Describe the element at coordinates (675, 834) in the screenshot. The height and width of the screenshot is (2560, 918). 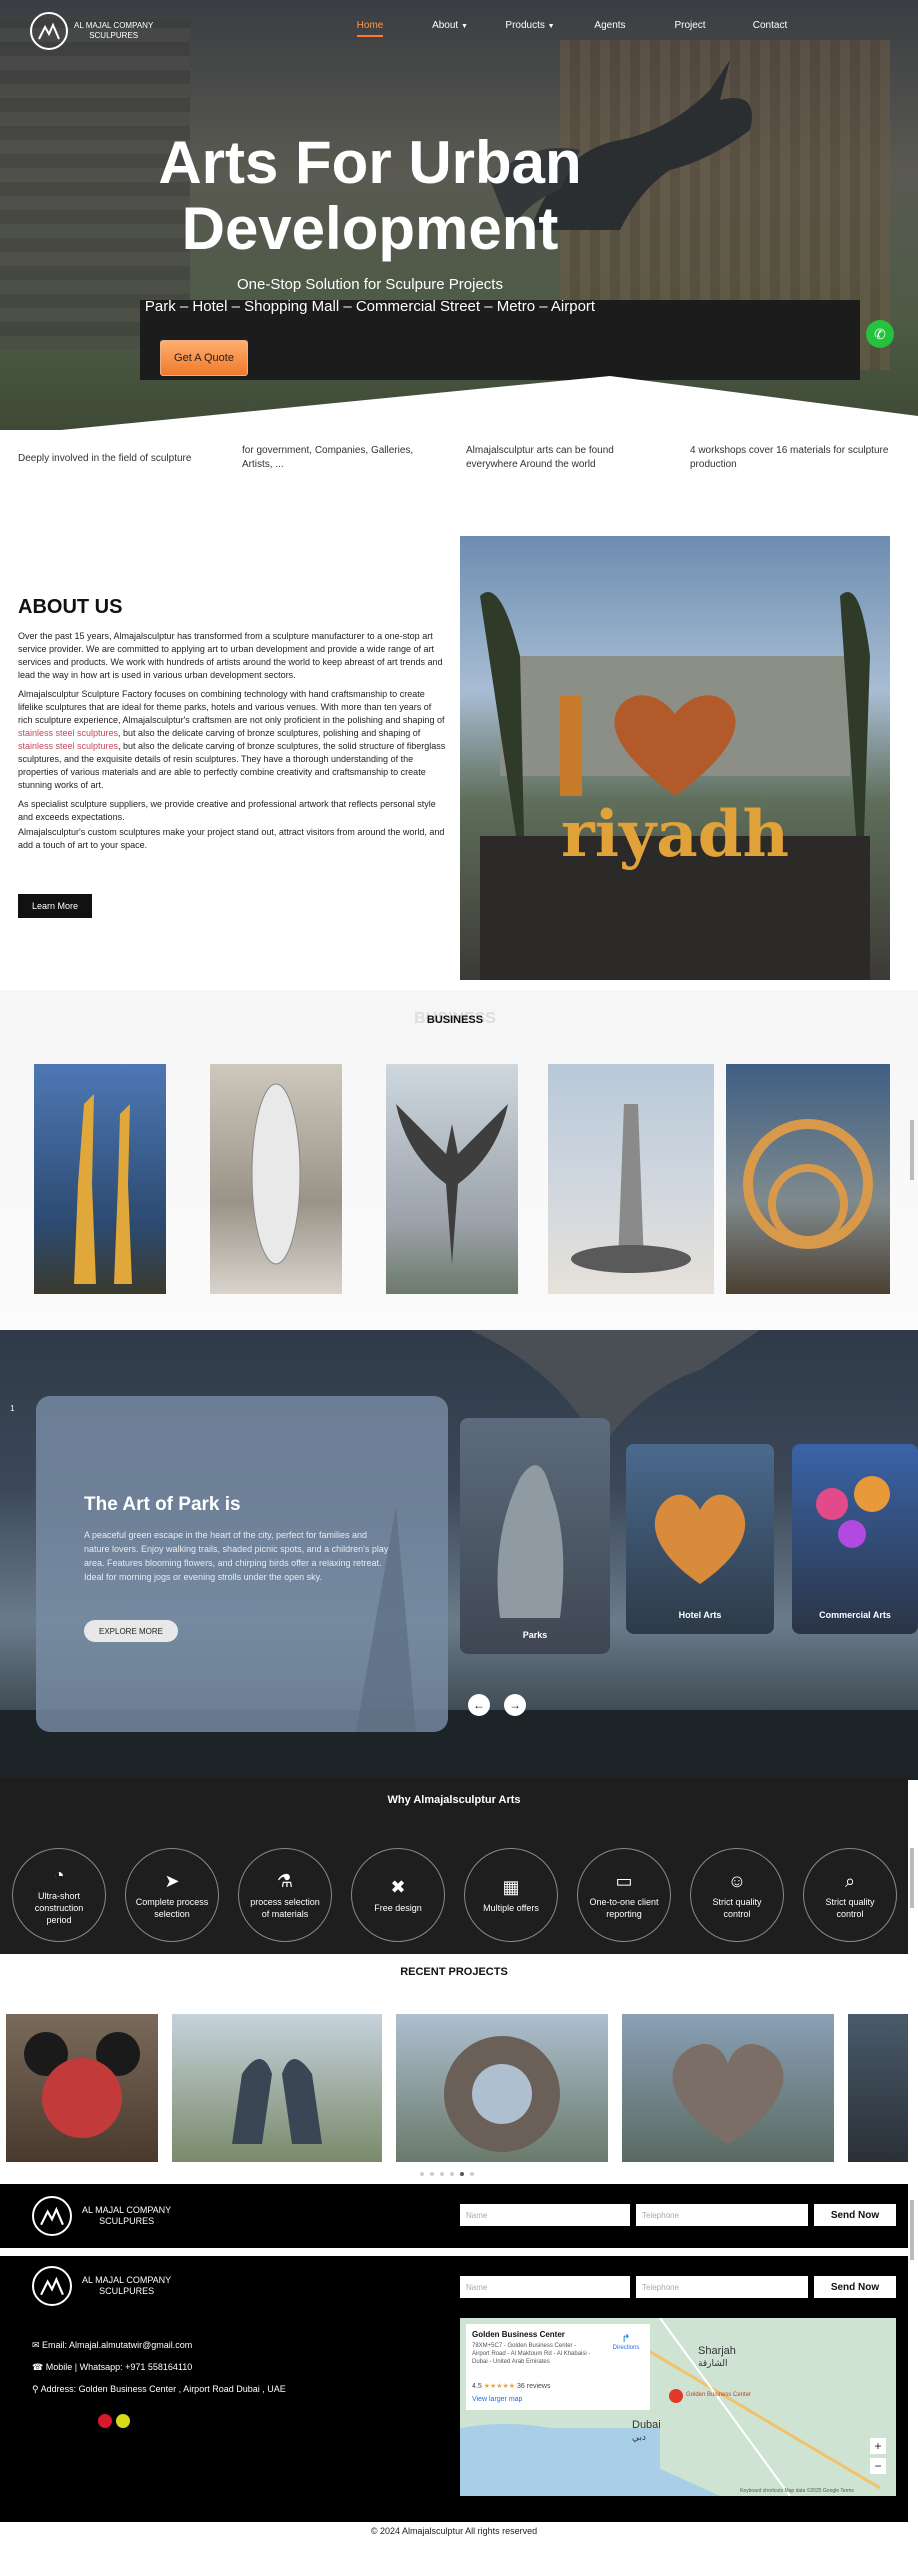
I see `riyadh-text: riyadh` at that location.